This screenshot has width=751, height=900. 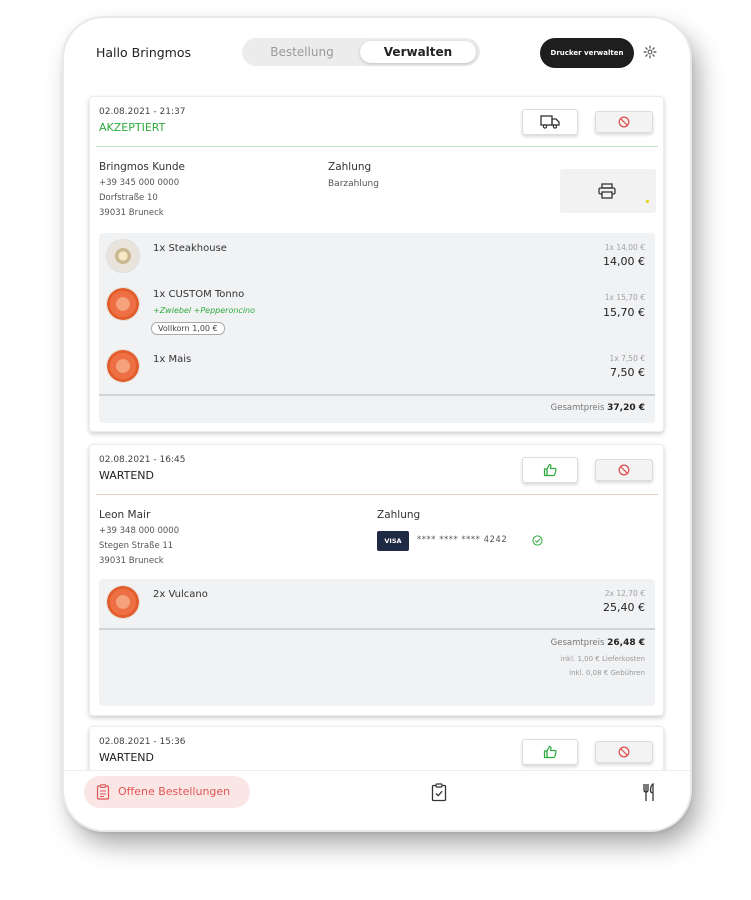 What do you see at coordinates (204, 310) in the screenshot?
I see `item-extras: +Zwiebel +Pepperoncino` at bounding box center [204, 310].